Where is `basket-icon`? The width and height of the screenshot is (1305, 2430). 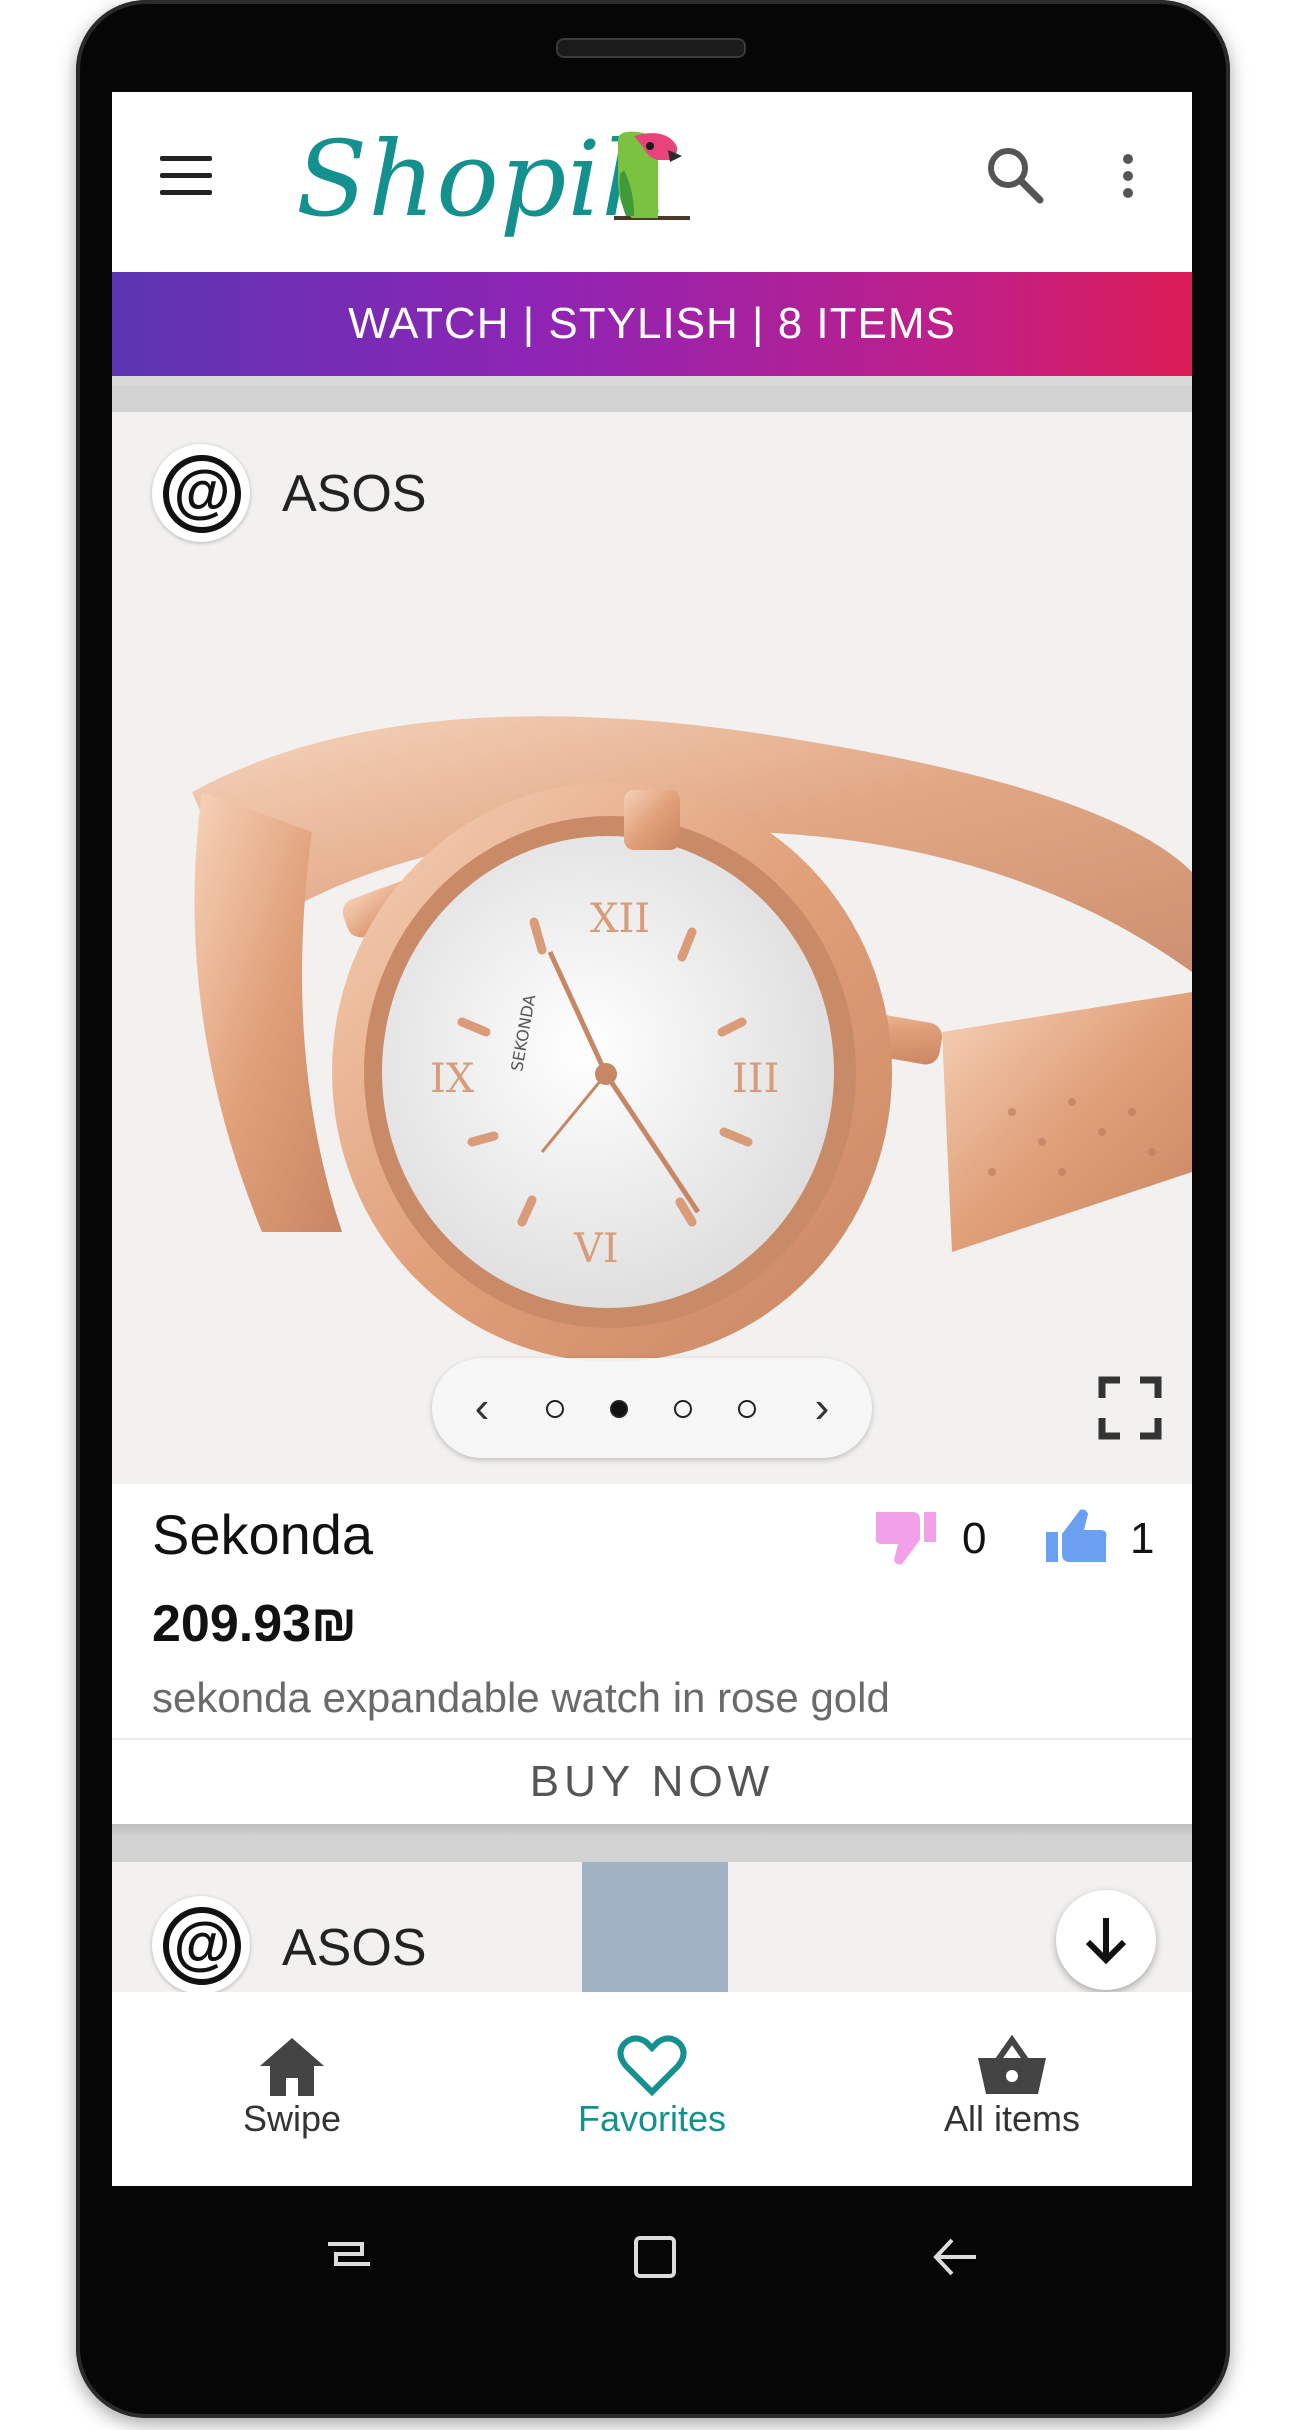 basket-icon is located at coordinates (1012, 2064).